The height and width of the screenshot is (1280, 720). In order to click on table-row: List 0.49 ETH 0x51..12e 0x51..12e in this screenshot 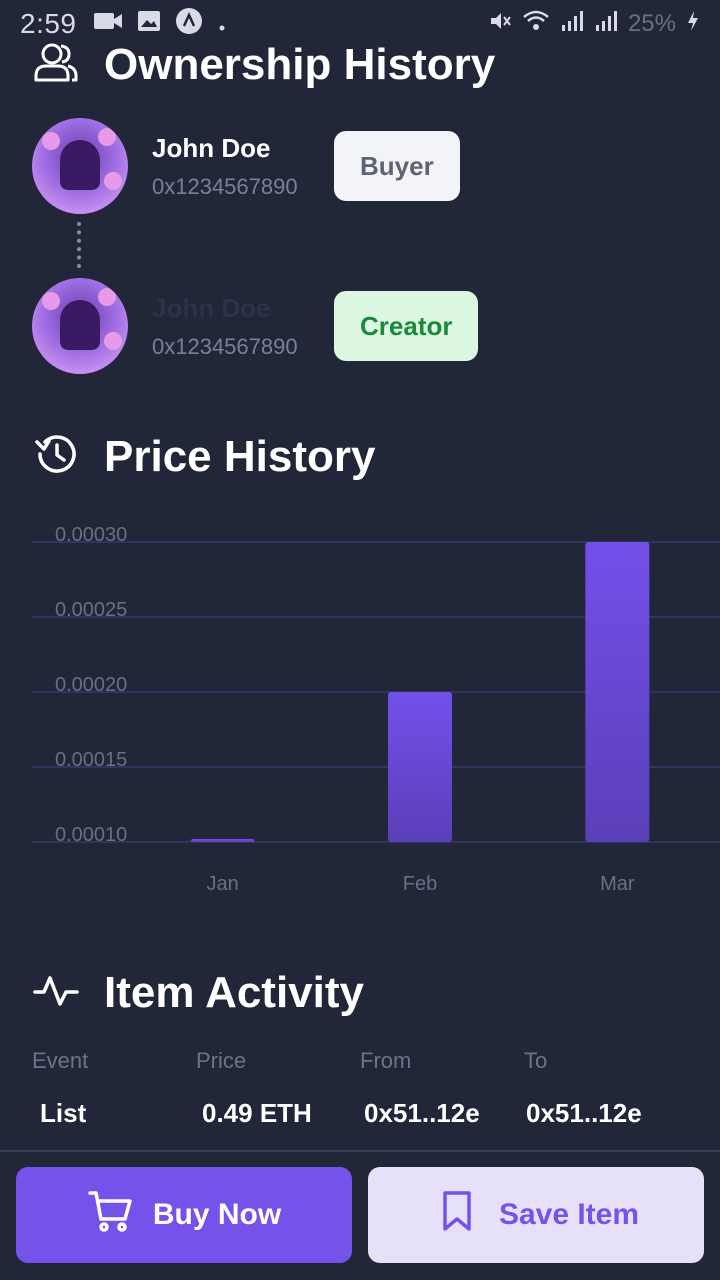, I will do `click(372, 1113)`.